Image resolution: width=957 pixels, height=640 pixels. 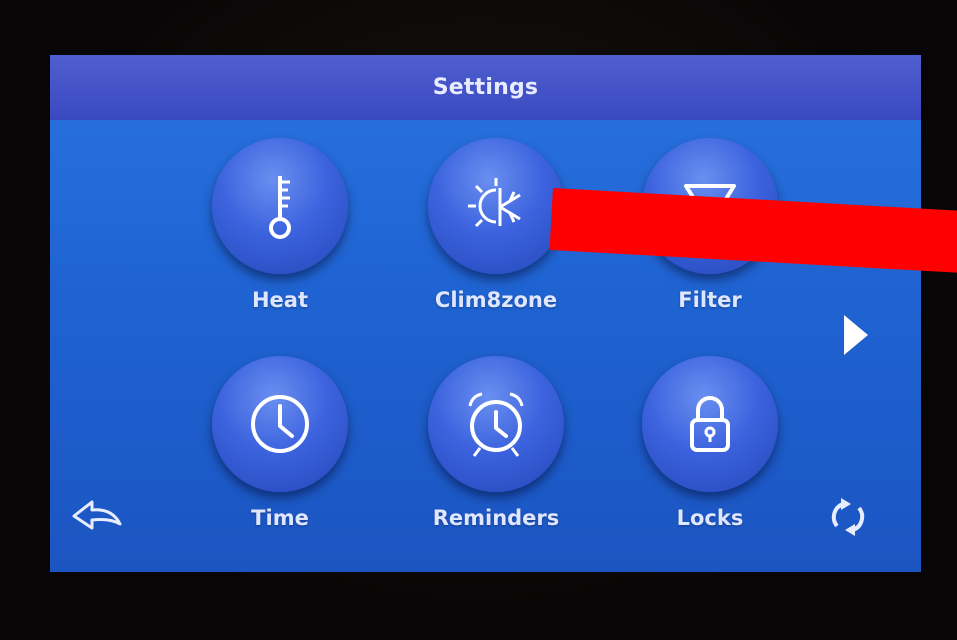 I want to click on padlock-icon, so click(x=710, y=424).